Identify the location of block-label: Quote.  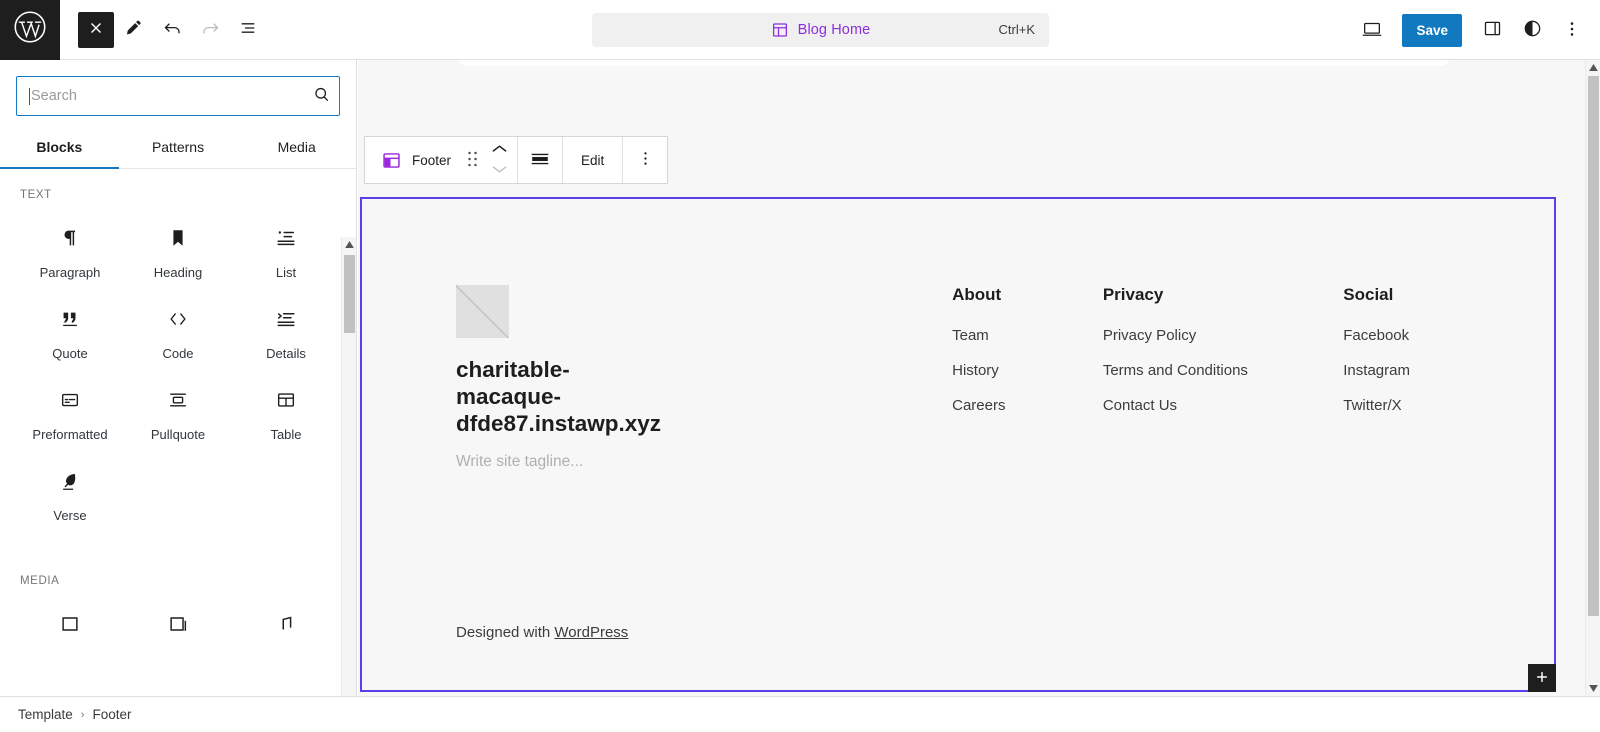
(70, 353).